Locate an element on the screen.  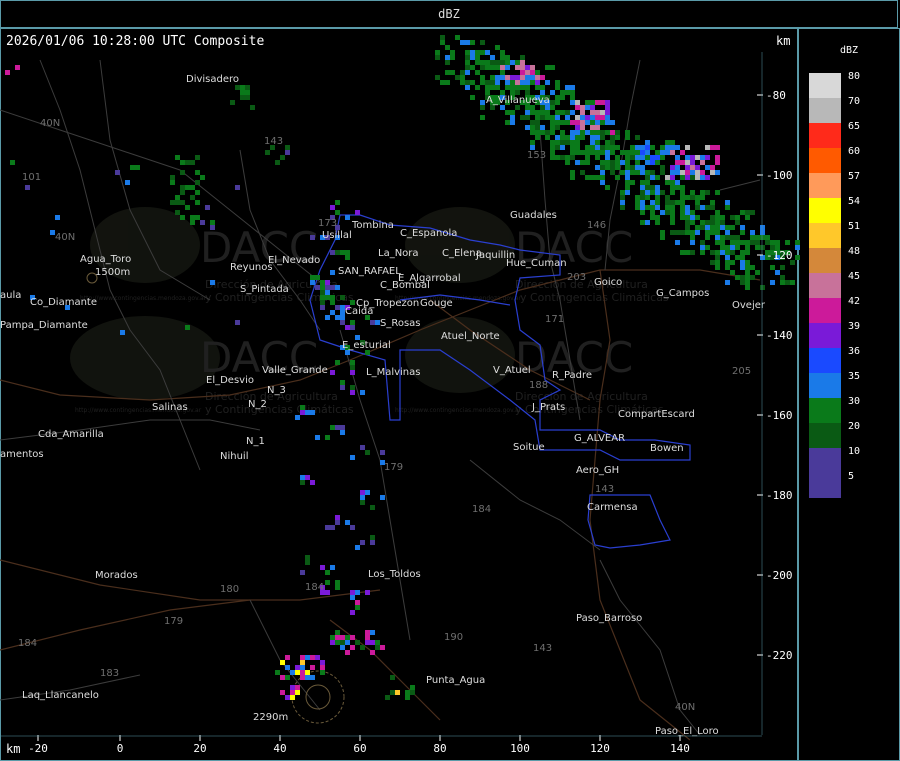
legend-label: 10 is located at coordinates (854, 451).